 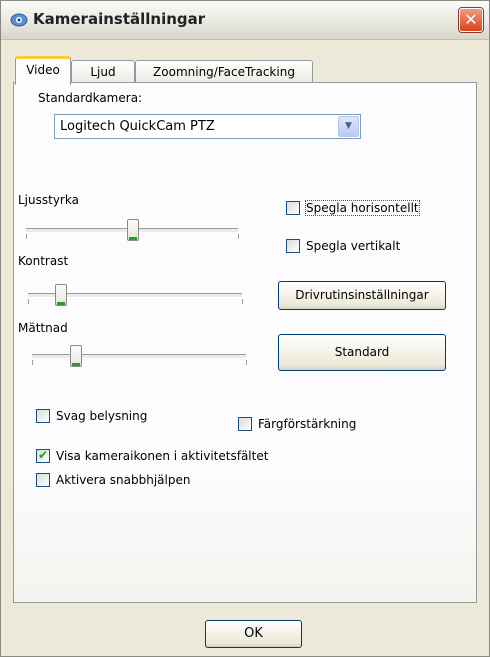 What do you see at coordinates (353, 246) in the screenshot?
I see `mirror-vertical-label: Spegla vertikalt` at bounding box center [353, 246].